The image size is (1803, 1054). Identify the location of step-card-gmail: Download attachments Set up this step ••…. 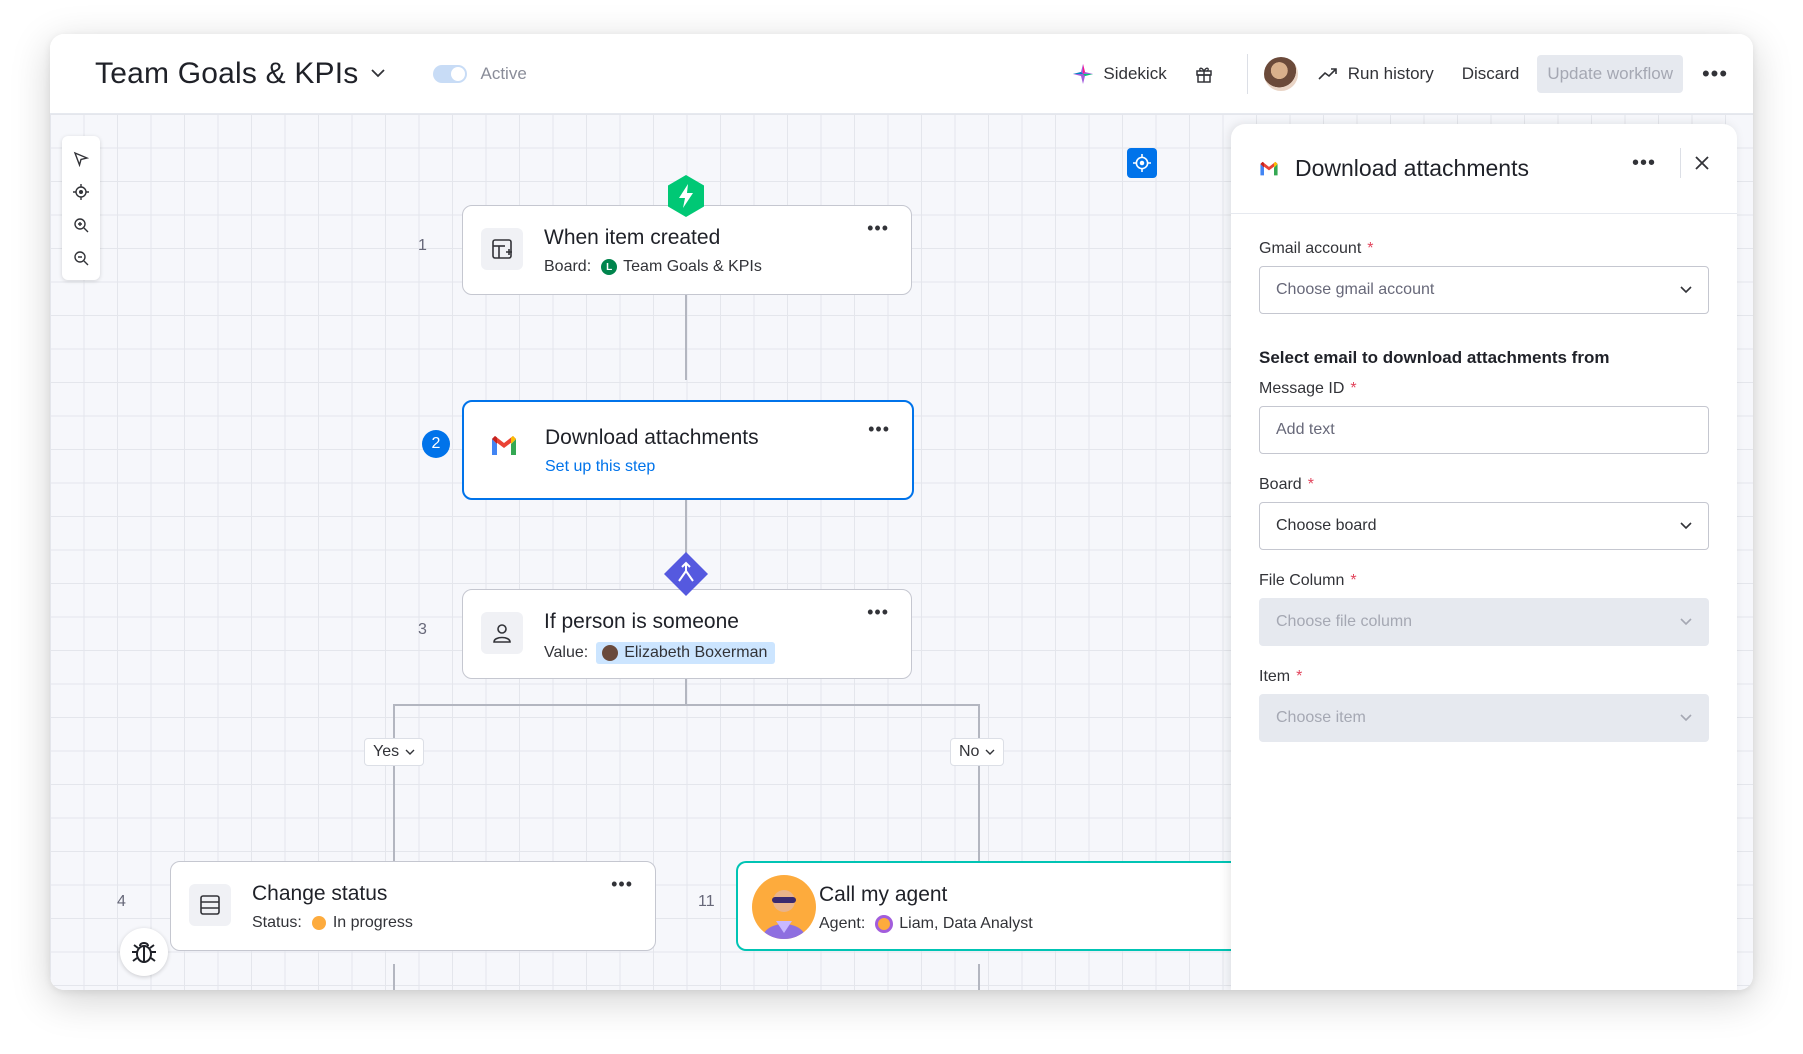
(688, 450).